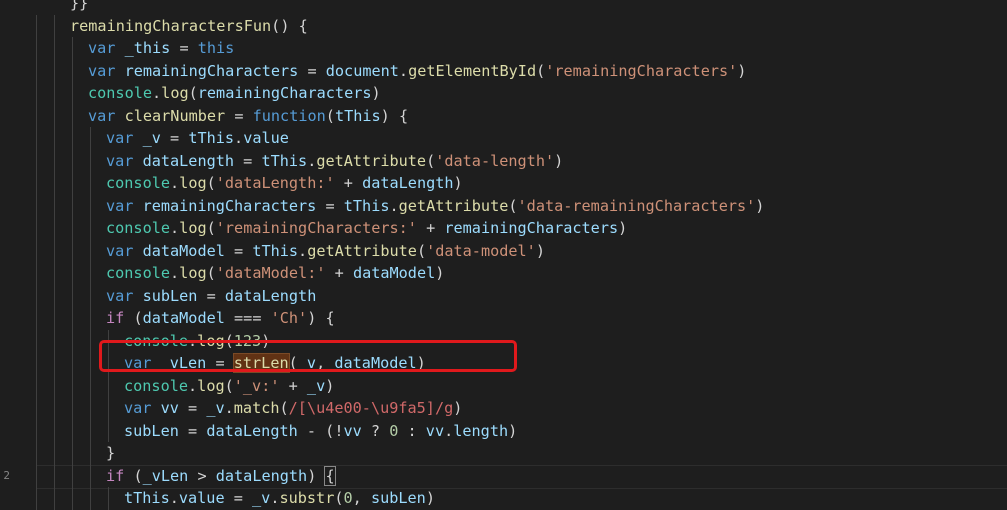 This screenshot has width=1007, height=510. Describe the element at coordinates (221, 476) in the screenshot. I see `code-line: if (_vLen > dataLength) {` at that location.